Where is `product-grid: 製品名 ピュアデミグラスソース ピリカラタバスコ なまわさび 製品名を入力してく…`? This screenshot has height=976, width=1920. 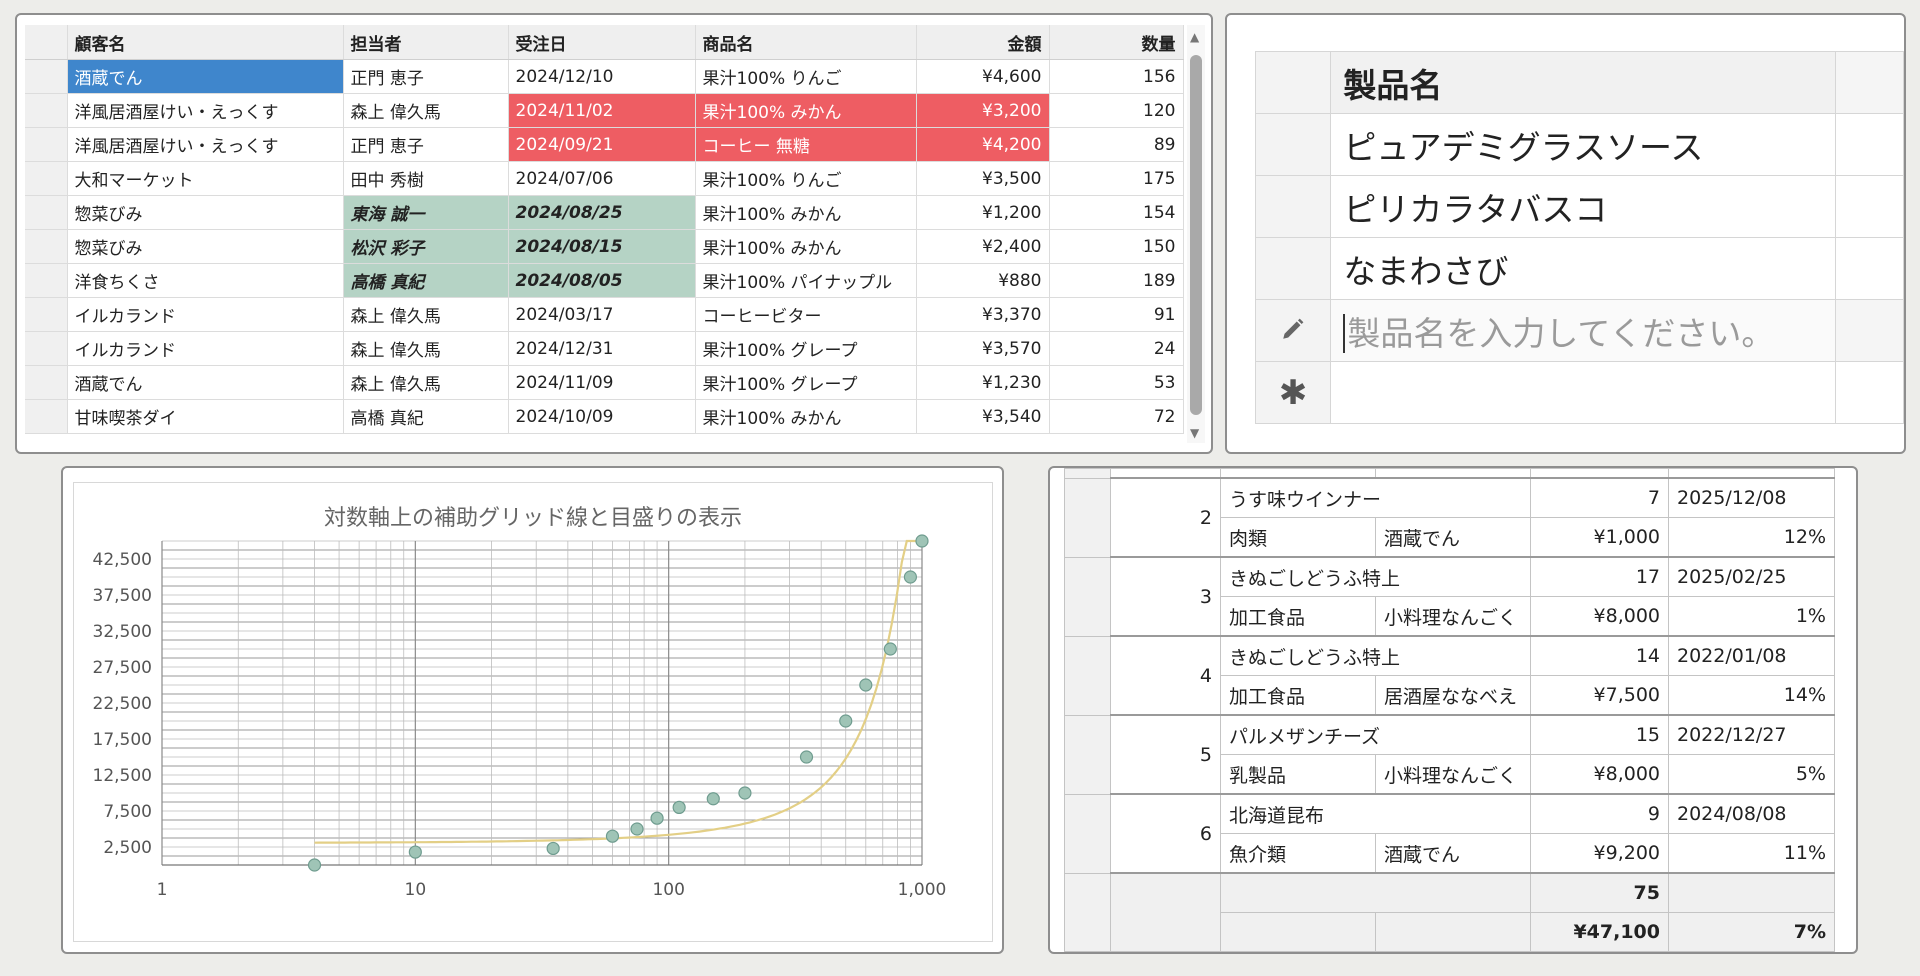 product-grid: 製品名 ピュアデミグラスソース ピリカラタバスコ なまわさび 製品名を入力してく… is located at coordinates (1579, 237).